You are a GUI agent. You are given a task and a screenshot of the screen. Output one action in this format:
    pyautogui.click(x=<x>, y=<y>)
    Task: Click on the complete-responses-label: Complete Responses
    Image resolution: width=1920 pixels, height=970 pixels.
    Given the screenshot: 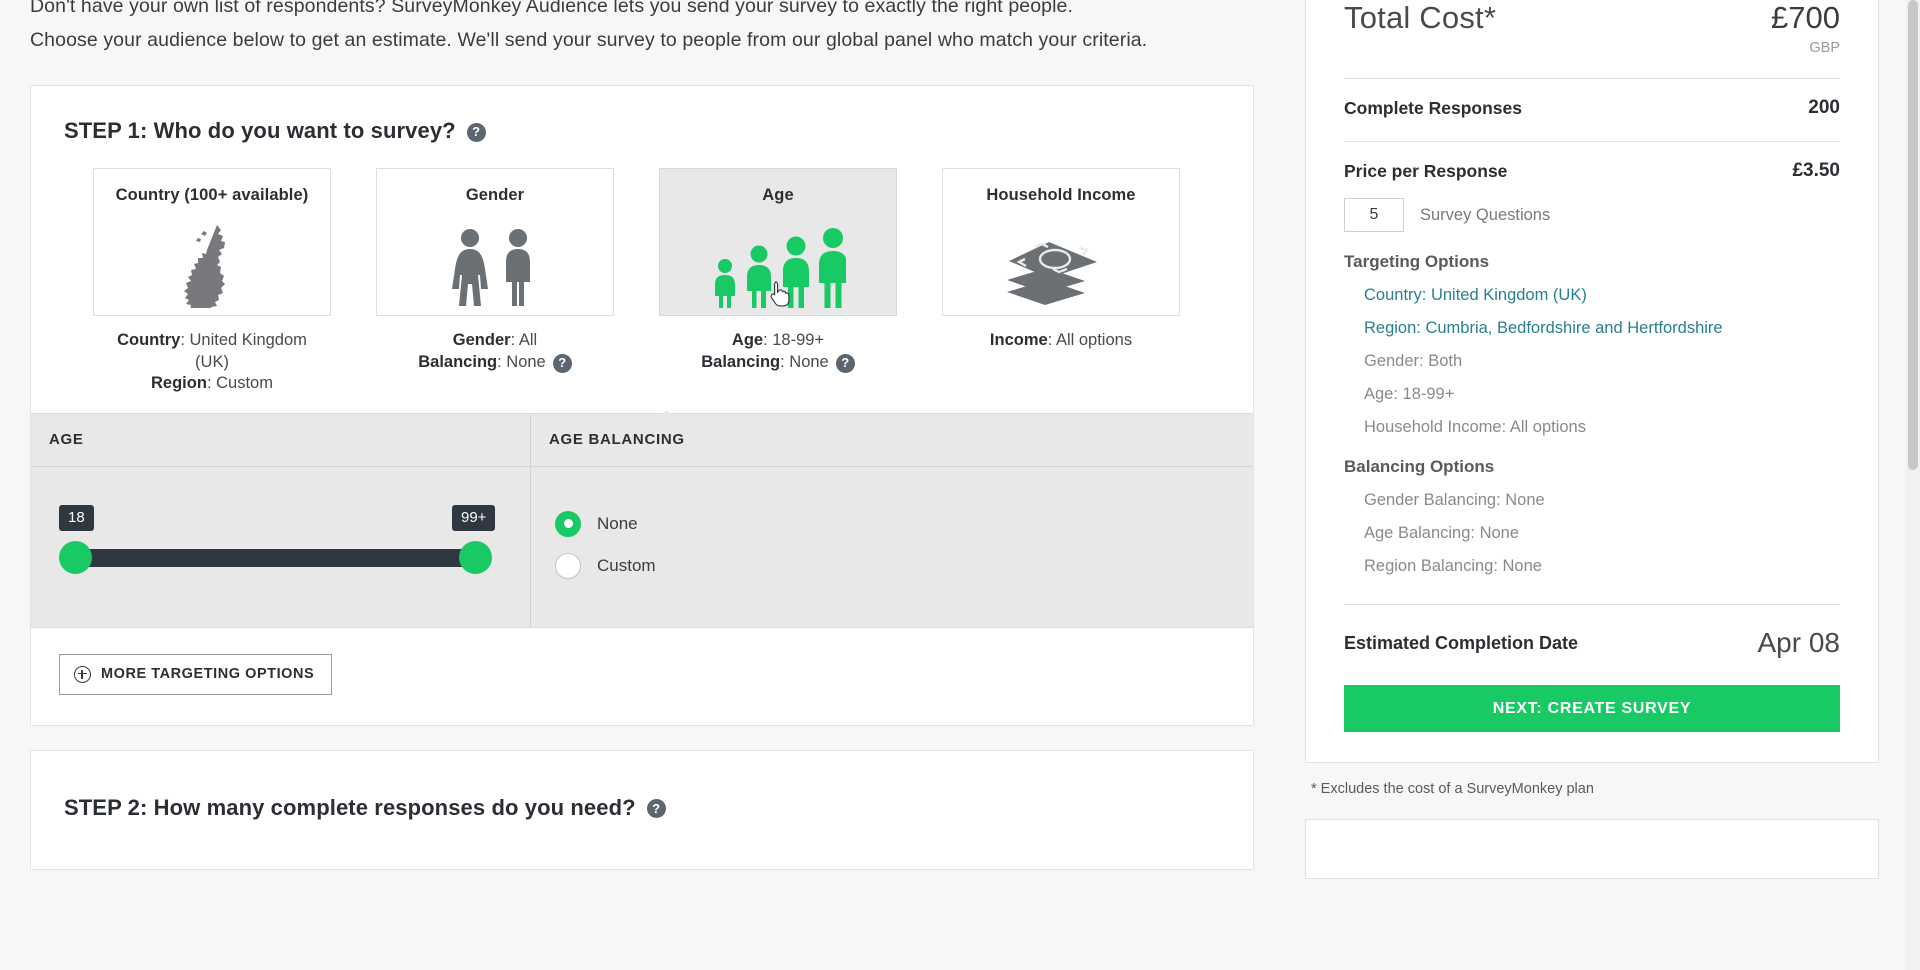 What is the action you would take?
    pyautogui.click(x=1433, y=107)
    